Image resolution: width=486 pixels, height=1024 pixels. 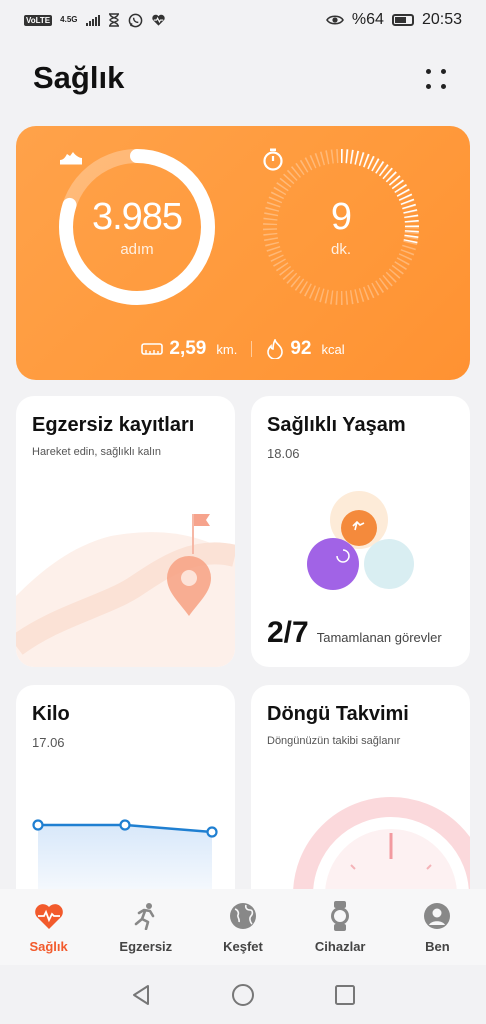 I want to click on page-title: Sağlık, so click(x=79, y=77).